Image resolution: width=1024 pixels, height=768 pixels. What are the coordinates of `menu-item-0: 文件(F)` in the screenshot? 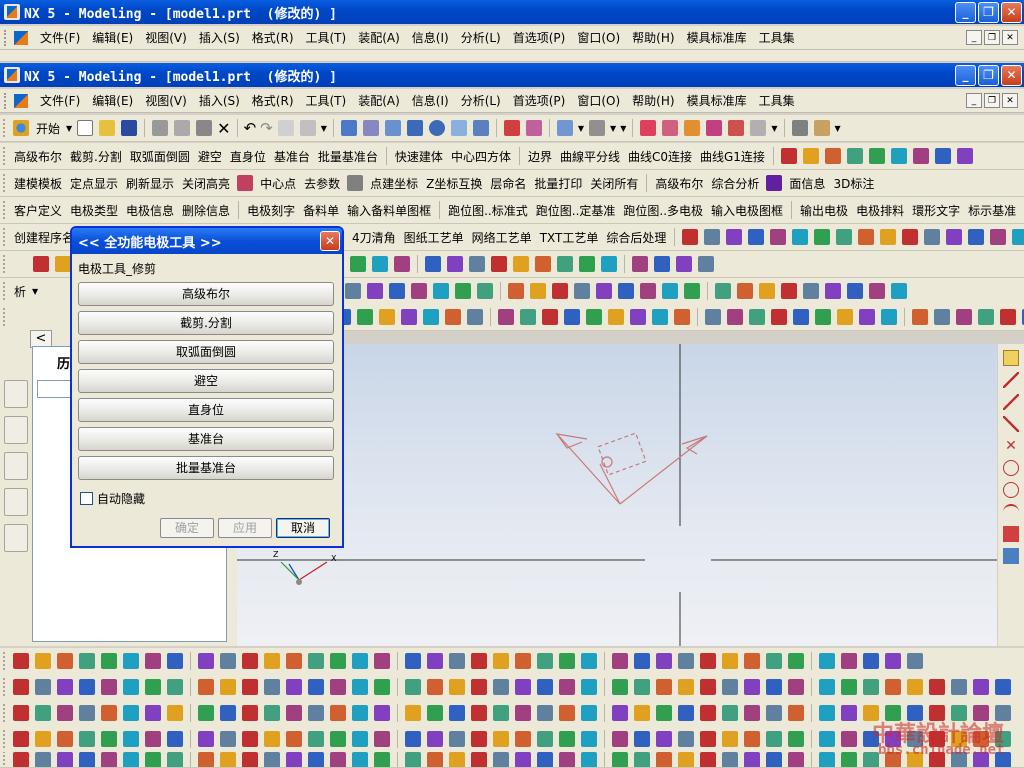 It's located at (60, 37).